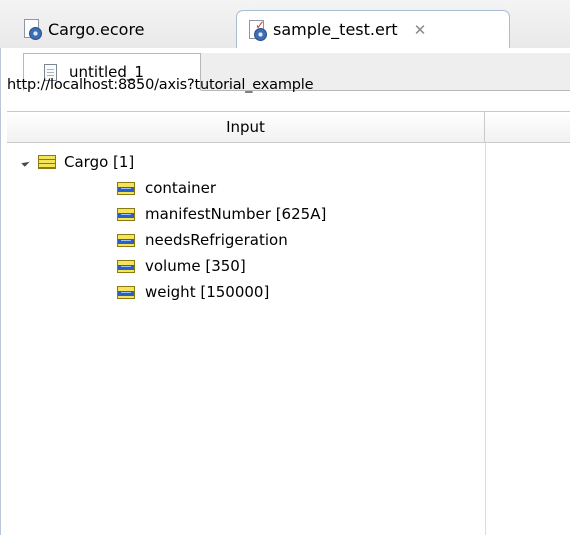 This screenshot has height=535, width=570. I want to click on tab-sample-test-ert: ✓ sample_test.ert ✕, so click(373, 29).